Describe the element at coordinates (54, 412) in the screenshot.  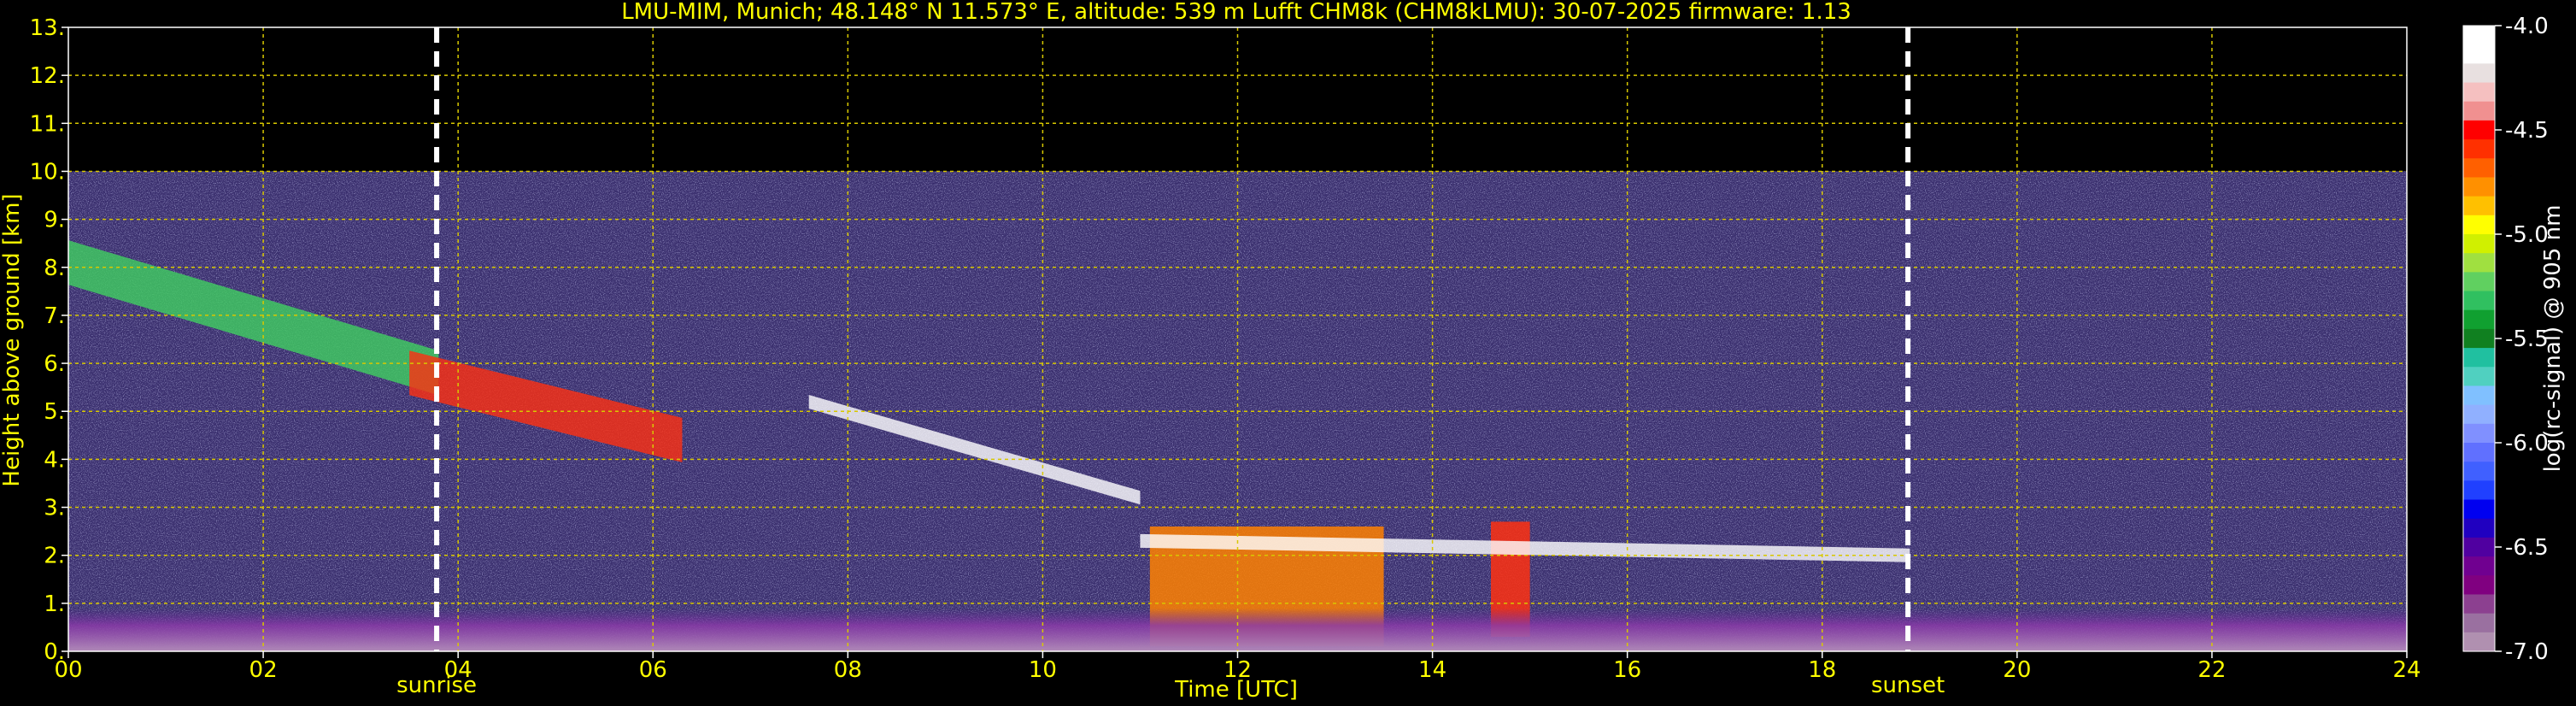
I see `y-tick-label: 5.` at that location.